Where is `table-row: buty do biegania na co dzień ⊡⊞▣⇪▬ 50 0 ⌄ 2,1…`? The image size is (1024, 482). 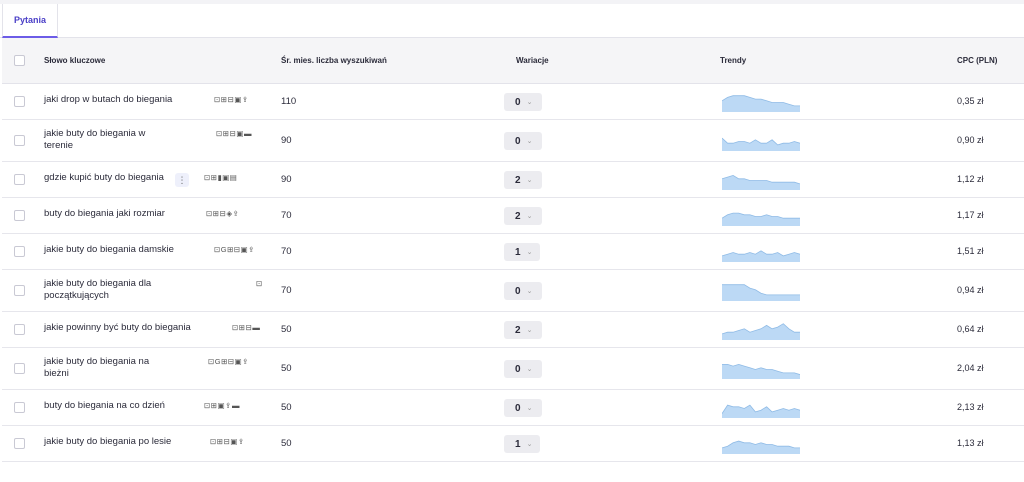
table-row: buty do biegania na co dzień ⊡⊞▣⇪▬ 50 0 ⌄ 2,1… is located at coordinates (513, 408).